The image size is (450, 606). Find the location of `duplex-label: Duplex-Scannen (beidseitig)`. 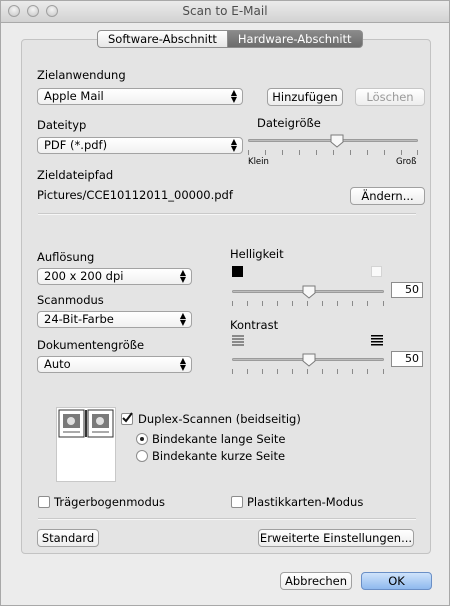

duplex-label: Duplex-Scannen (beidseitig) is located at coordinates (219, 419).